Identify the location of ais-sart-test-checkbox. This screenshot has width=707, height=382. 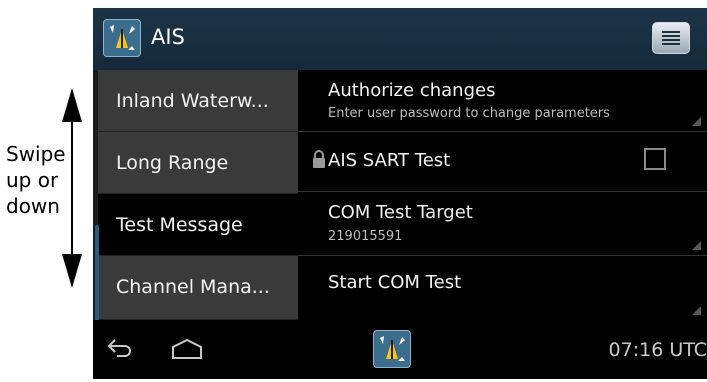
(655, 159).